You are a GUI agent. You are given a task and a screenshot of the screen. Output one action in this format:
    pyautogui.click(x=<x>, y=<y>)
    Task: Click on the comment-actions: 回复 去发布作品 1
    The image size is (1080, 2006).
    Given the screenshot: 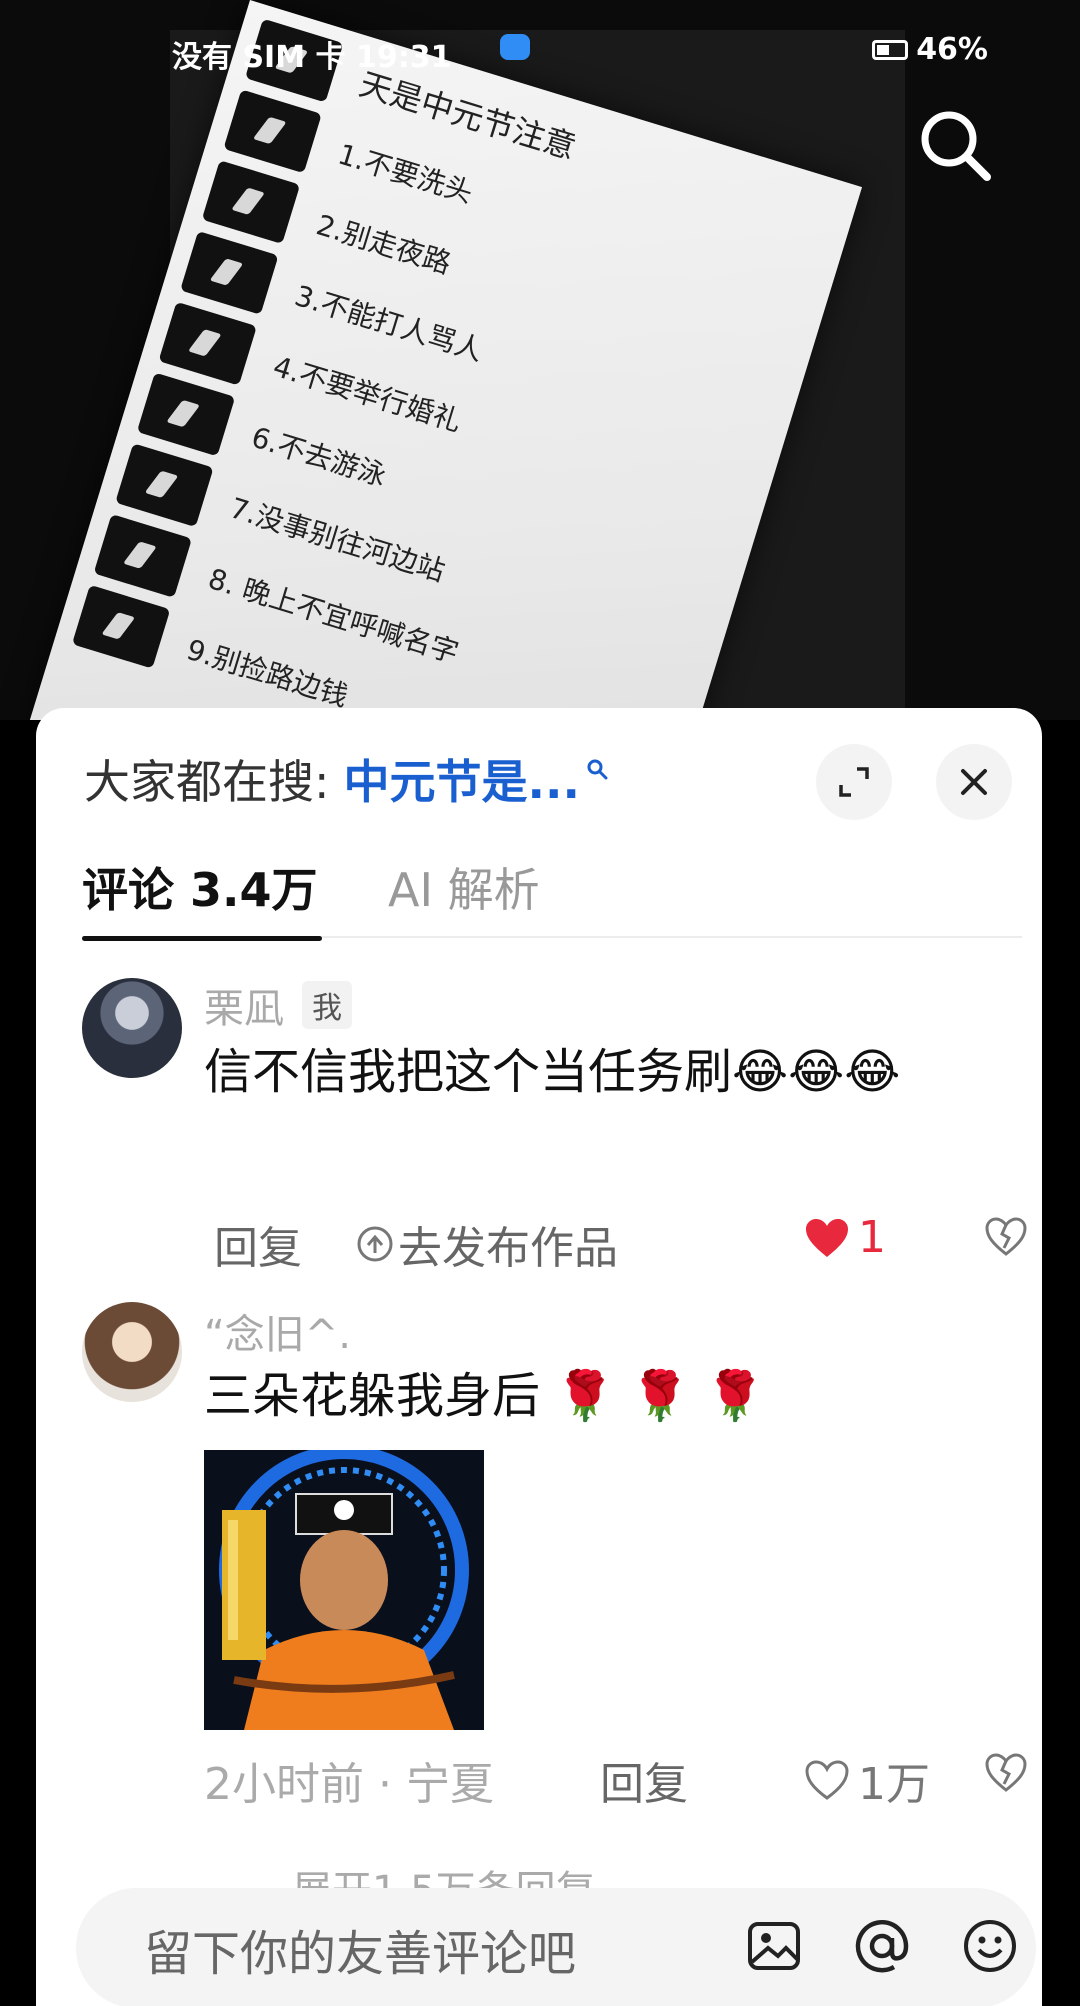 What is the action you would take?
    pyautogui.click(x=615, y=1243)
    